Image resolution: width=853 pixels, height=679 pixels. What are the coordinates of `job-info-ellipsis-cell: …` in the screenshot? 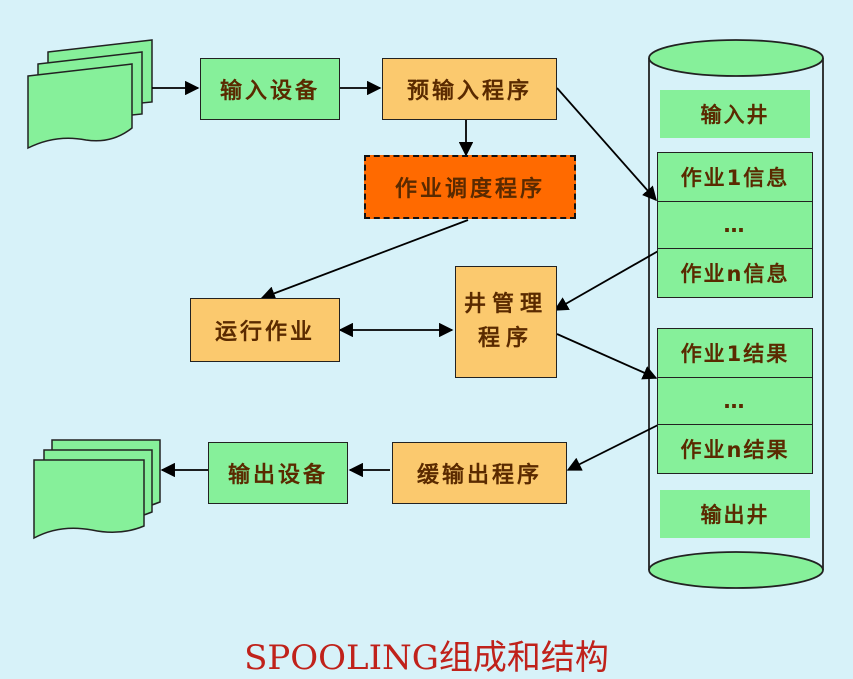 It's located at (735, 225).